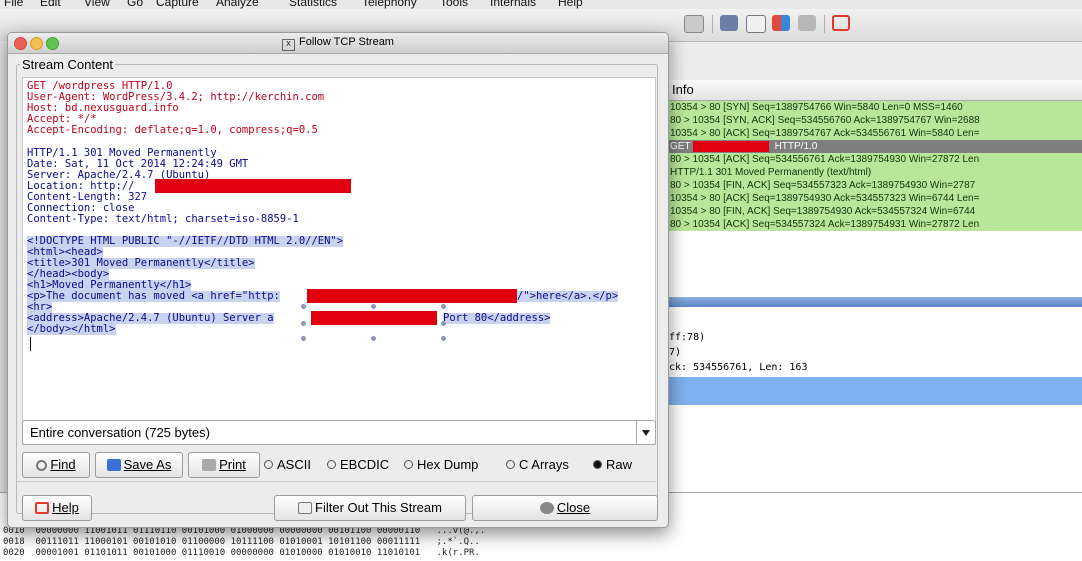  What do you see at coordinates (683, 89) in the screenshot?
I see `info-column-header: Info` at bounding box center [683, 89].